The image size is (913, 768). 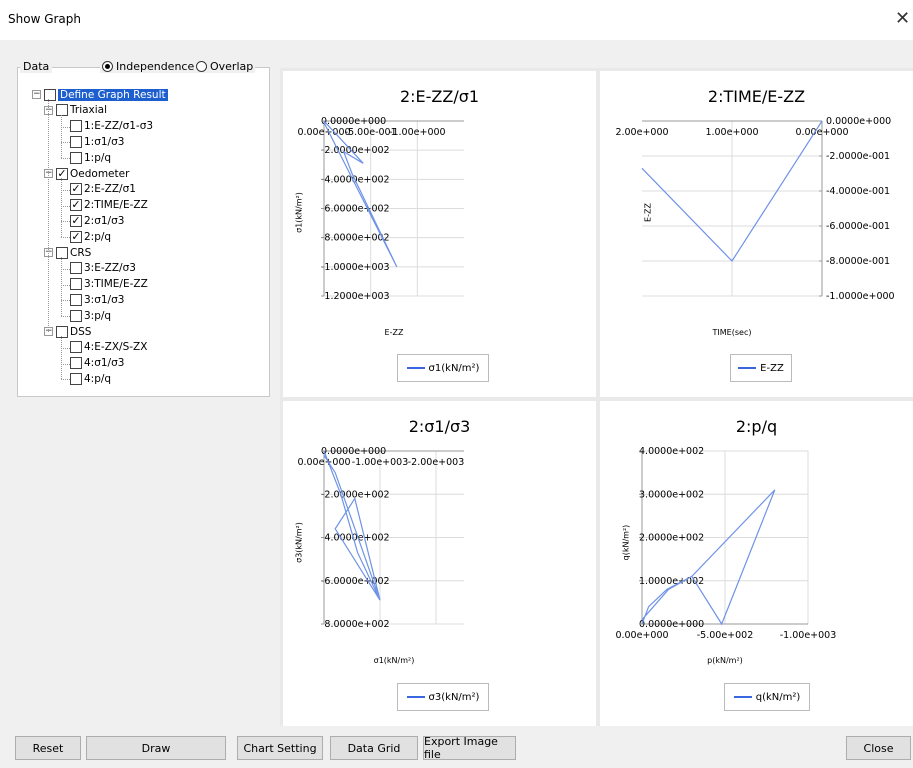 I want to click on tree-group-crs: − CRS, so click(x=67, y=252).